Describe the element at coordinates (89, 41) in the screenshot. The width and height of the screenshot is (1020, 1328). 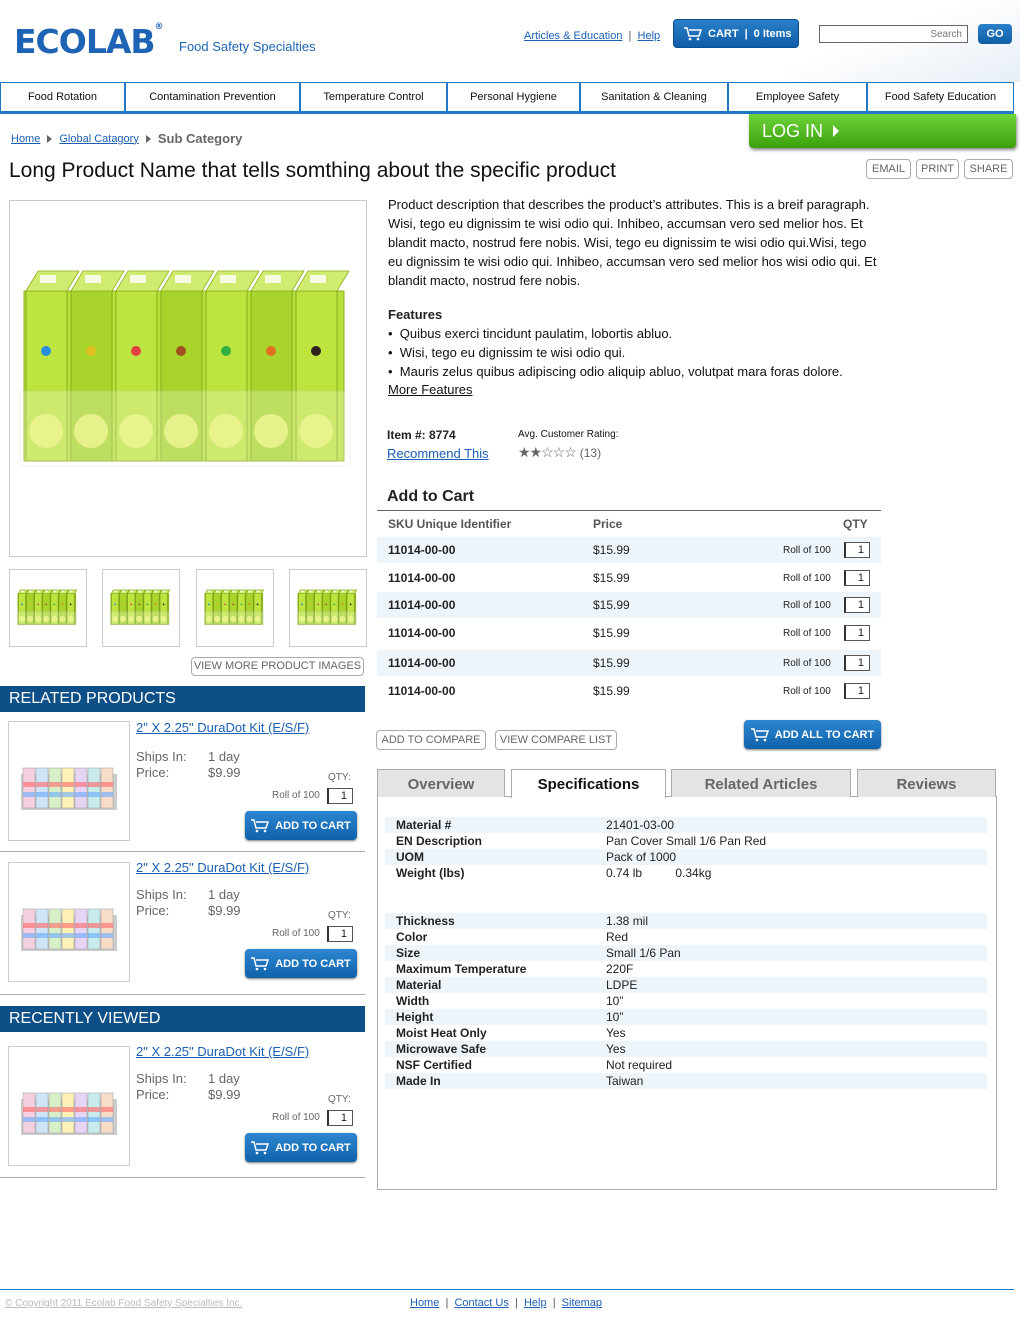
I see `ecolab-logo: ECOLAB®` at that location.